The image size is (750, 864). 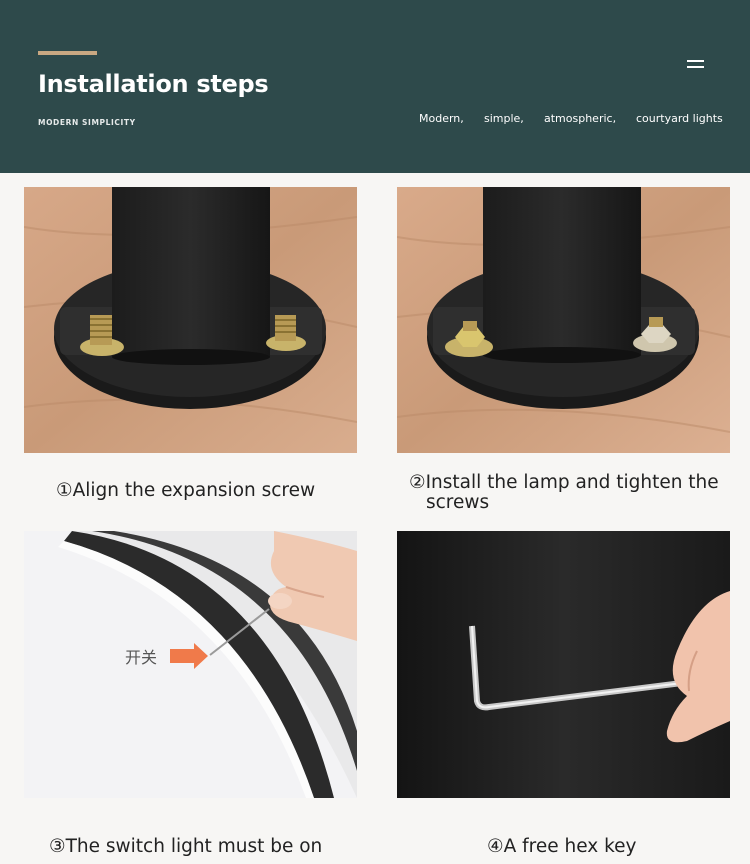 What do you see at coordinates (67, 53) in the screenshot?
I see `accent-bar` at bounding box center [67, 53].